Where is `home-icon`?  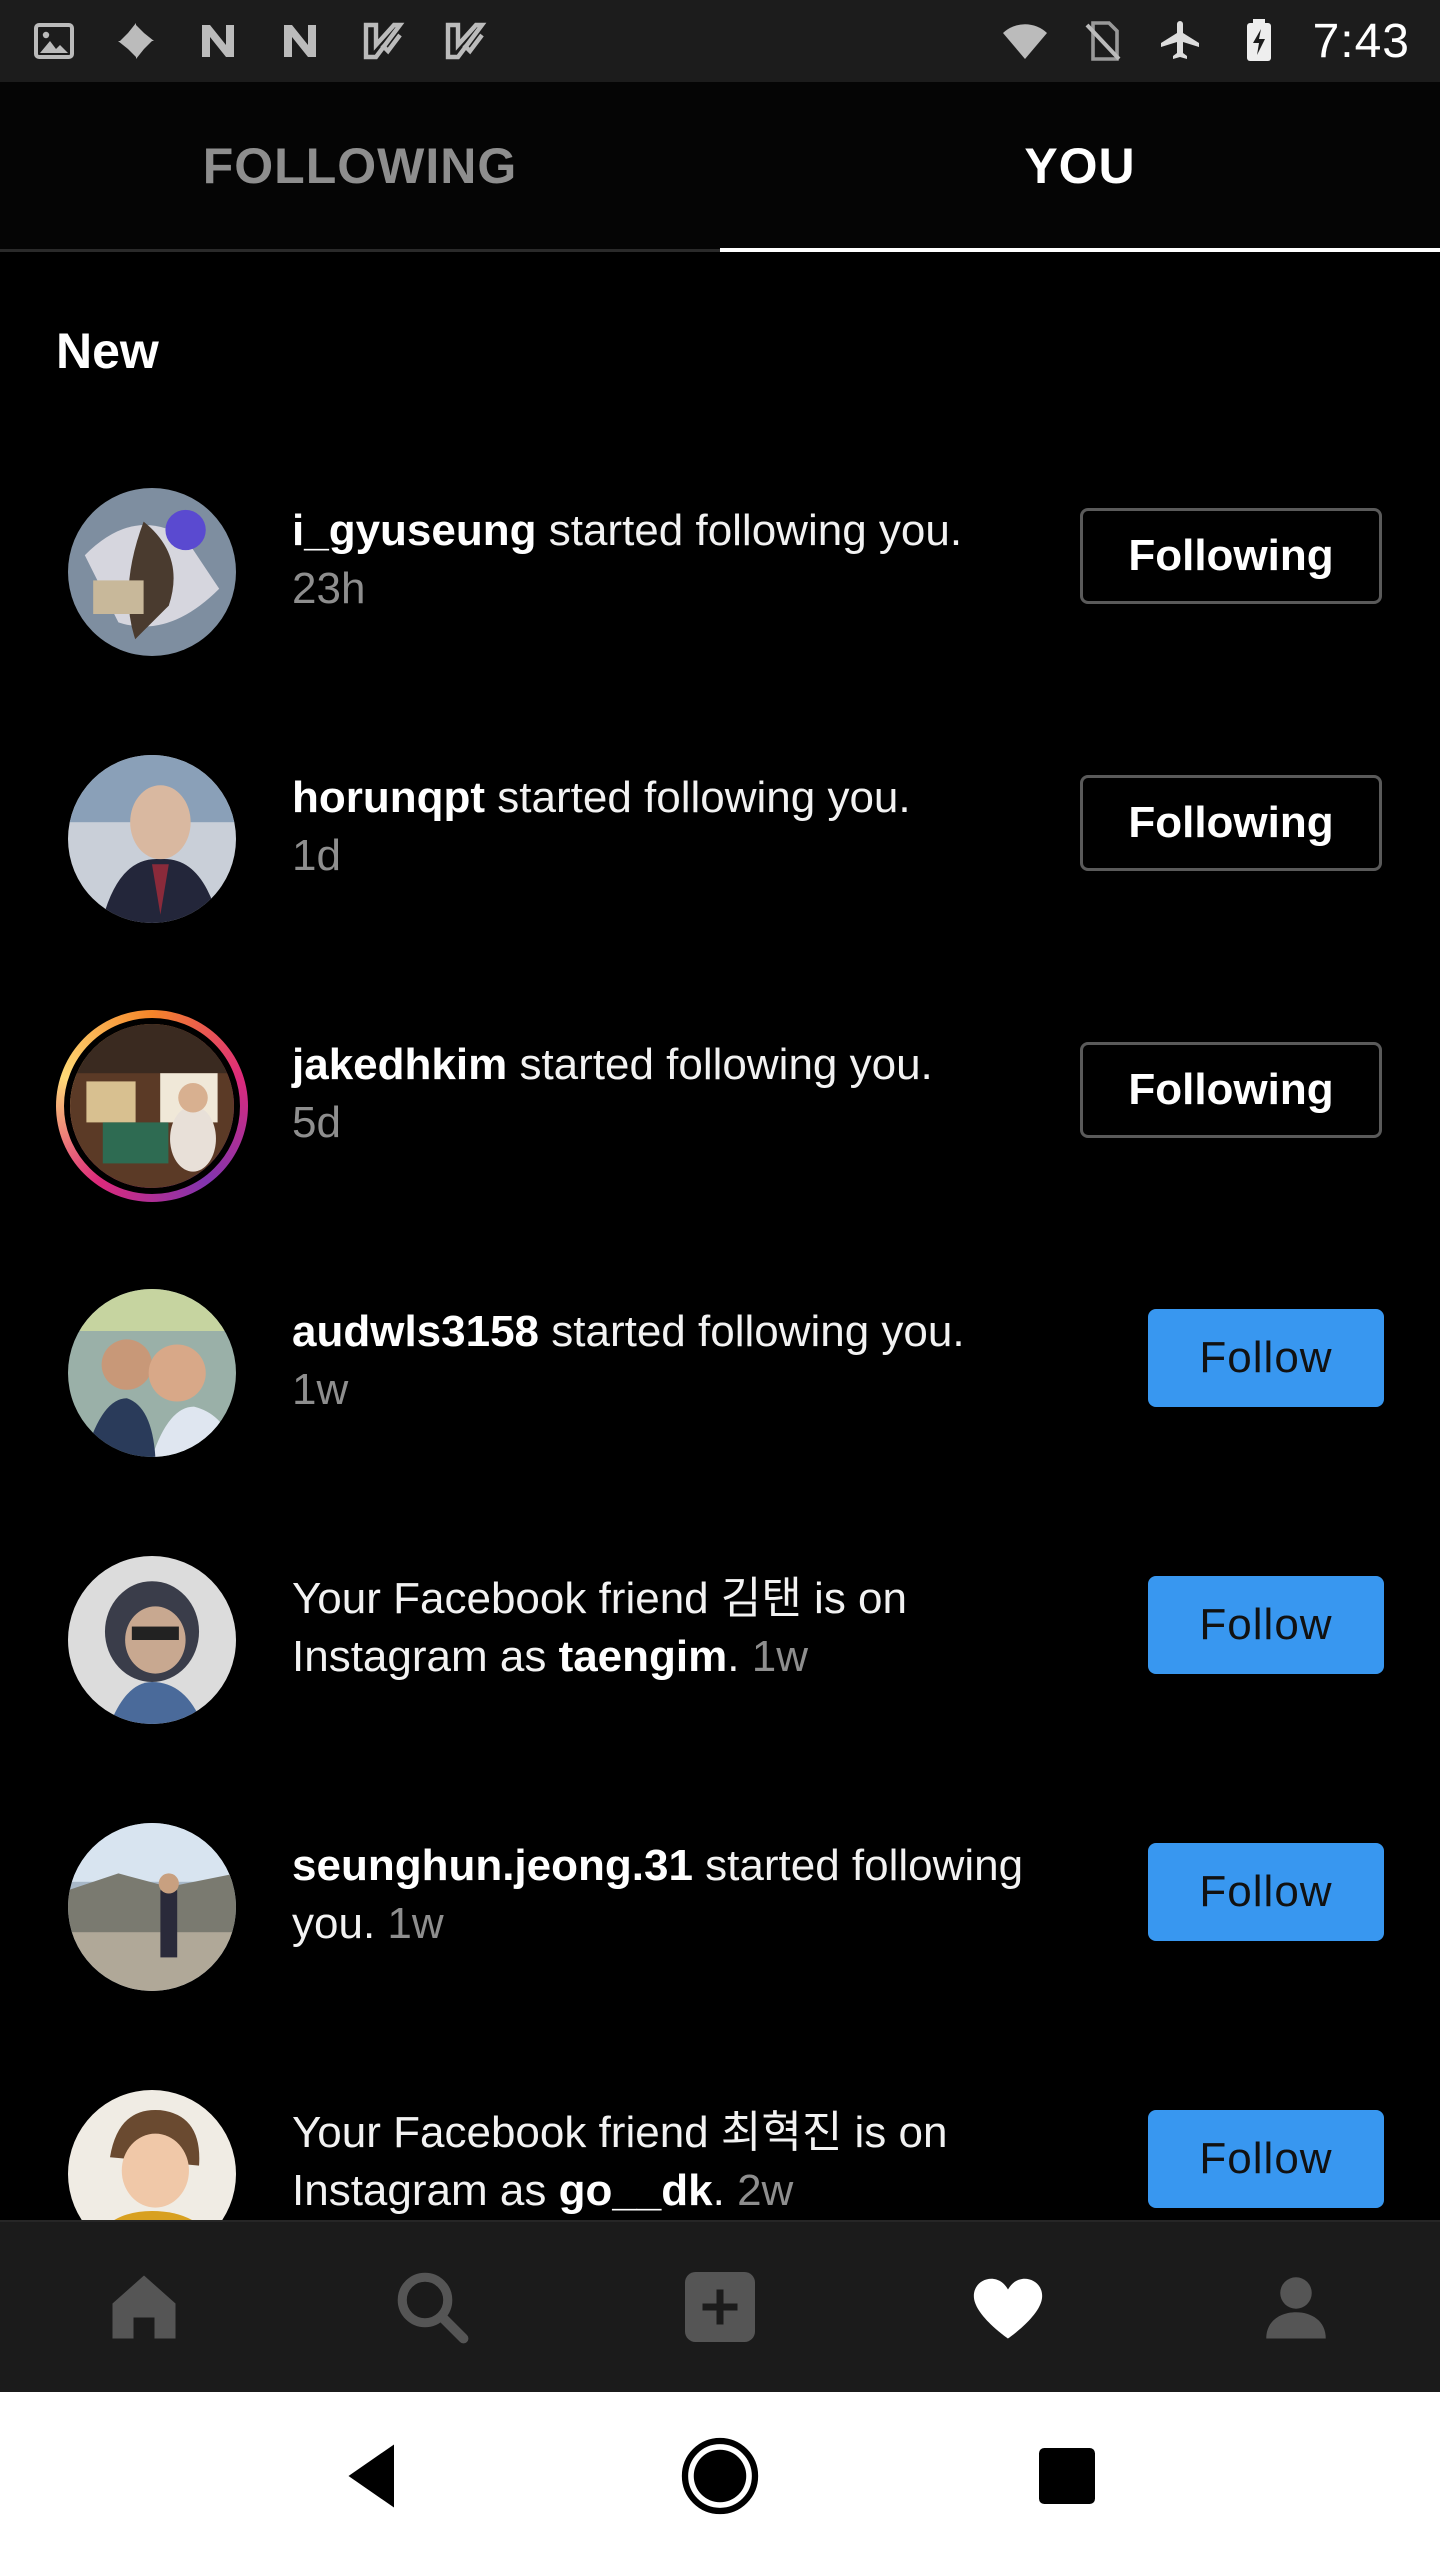
home-icon is located at coordinates (144, 2307).